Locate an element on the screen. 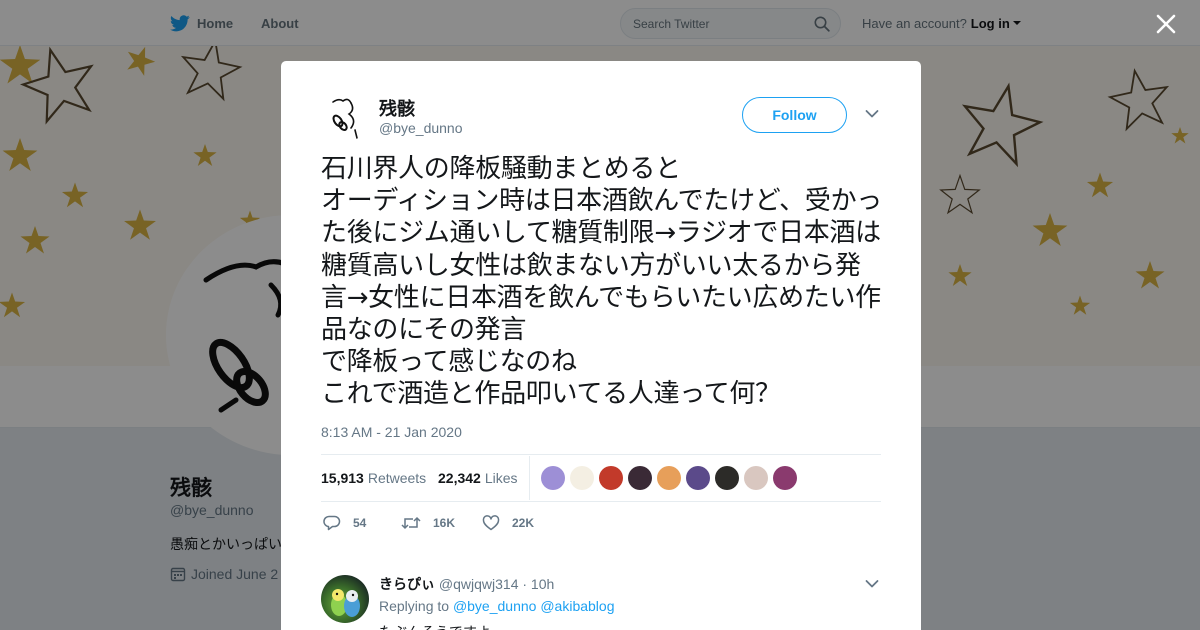 This screenshot has height=630, width=1200. close-icon is located at coordinates (1166, 24).